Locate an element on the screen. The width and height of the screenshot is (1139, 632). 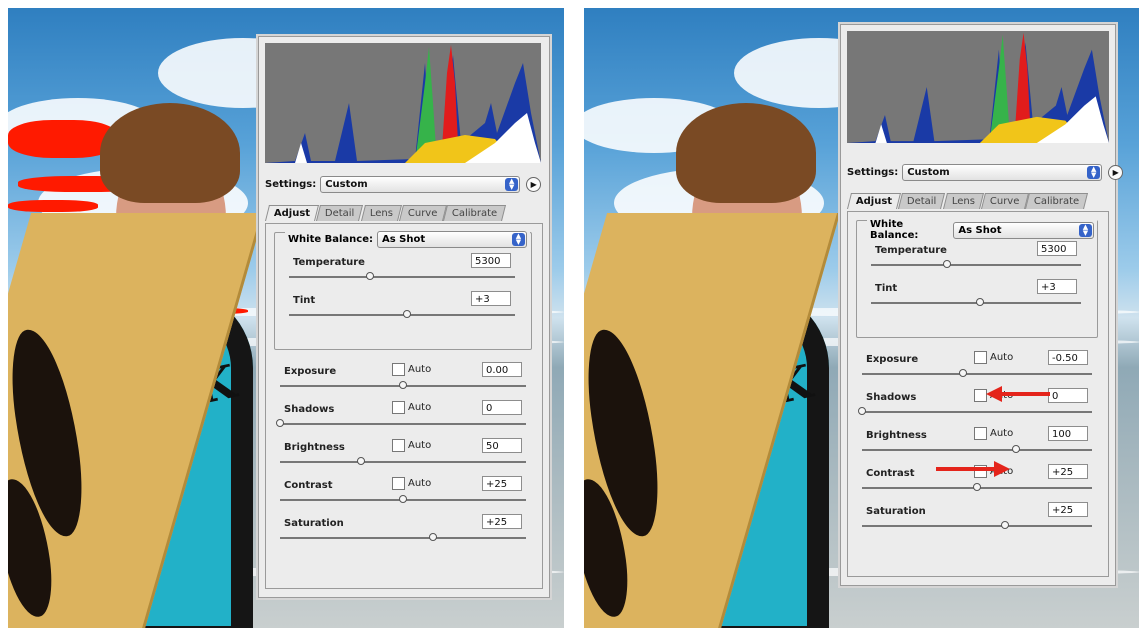
brightness-control: Brightness Auto 100 is located at coordinates (978, 442).